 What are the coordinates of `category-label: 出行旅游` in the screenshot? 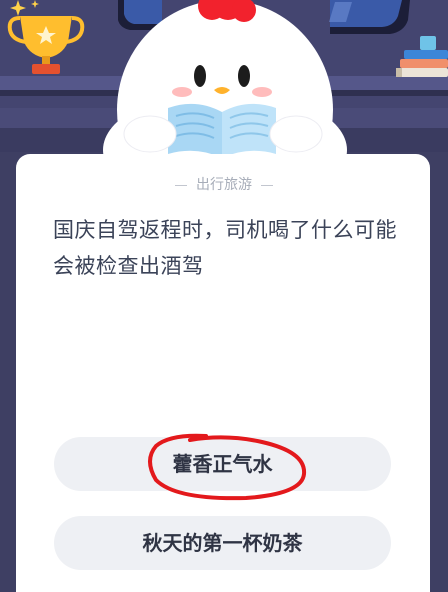 It's located at (224, 185).